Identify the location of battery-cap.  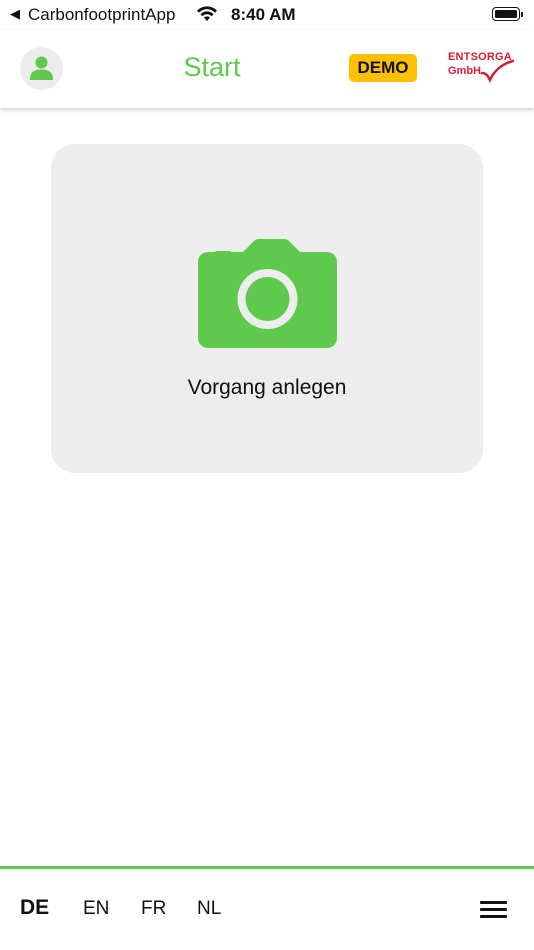
(522, 14).